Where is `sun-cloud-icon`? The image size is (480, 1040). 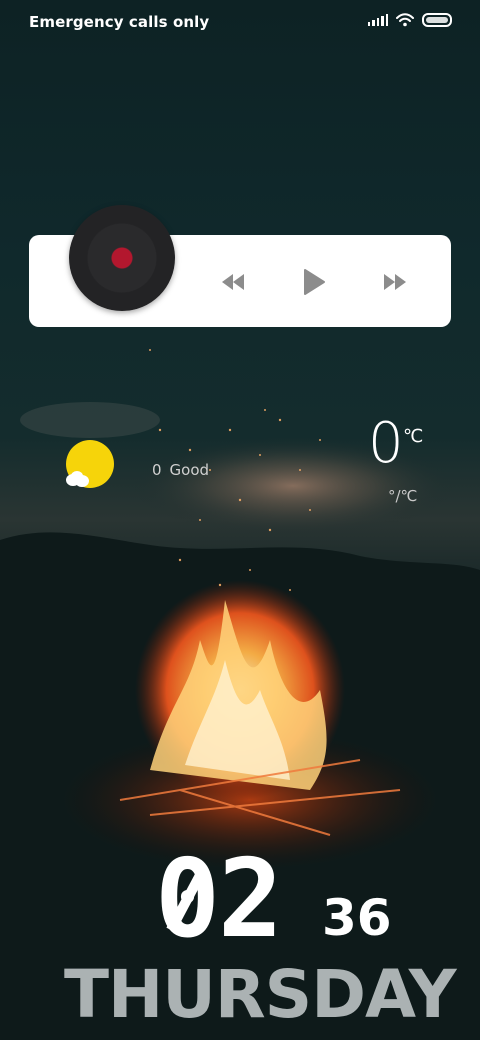
sun-cloud-icon is located at coordinates (90, 464).